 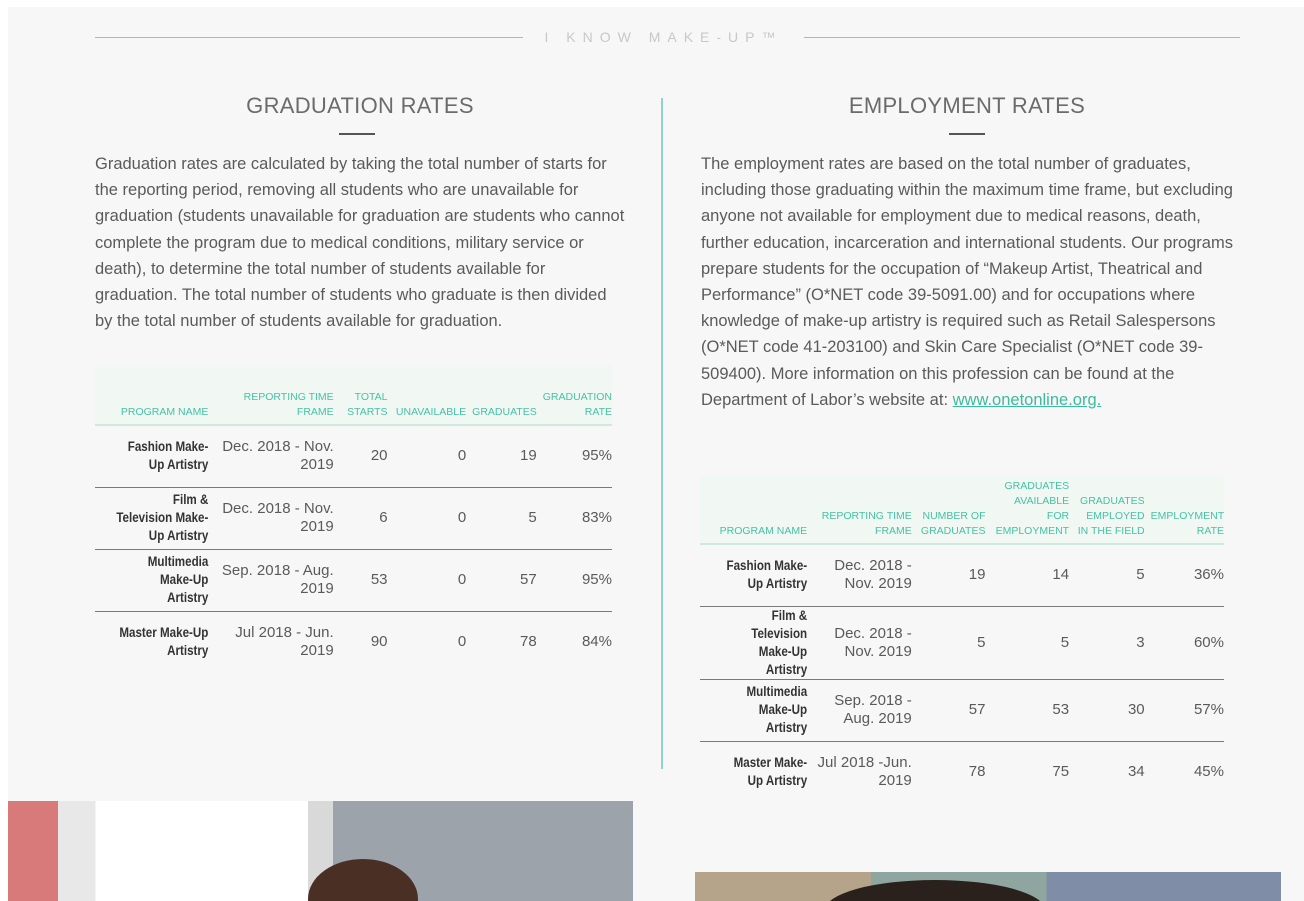 I want to click on employment-rate: 60%, so click(x=1208, y=642).